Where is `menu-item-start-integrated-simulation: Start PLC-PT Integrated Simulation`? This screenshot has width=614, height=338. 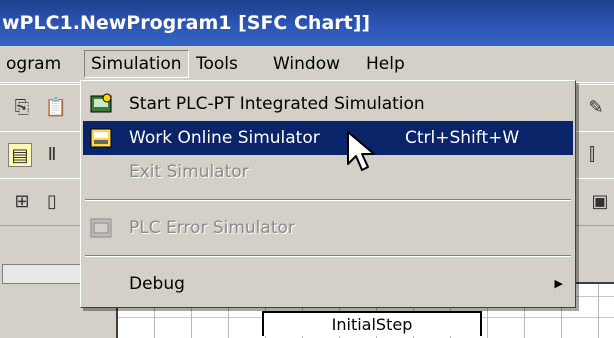 menu-item-start-integrated-simulation: Start PLC-PT Integrated Simulation is located at coordinates (328, 104).